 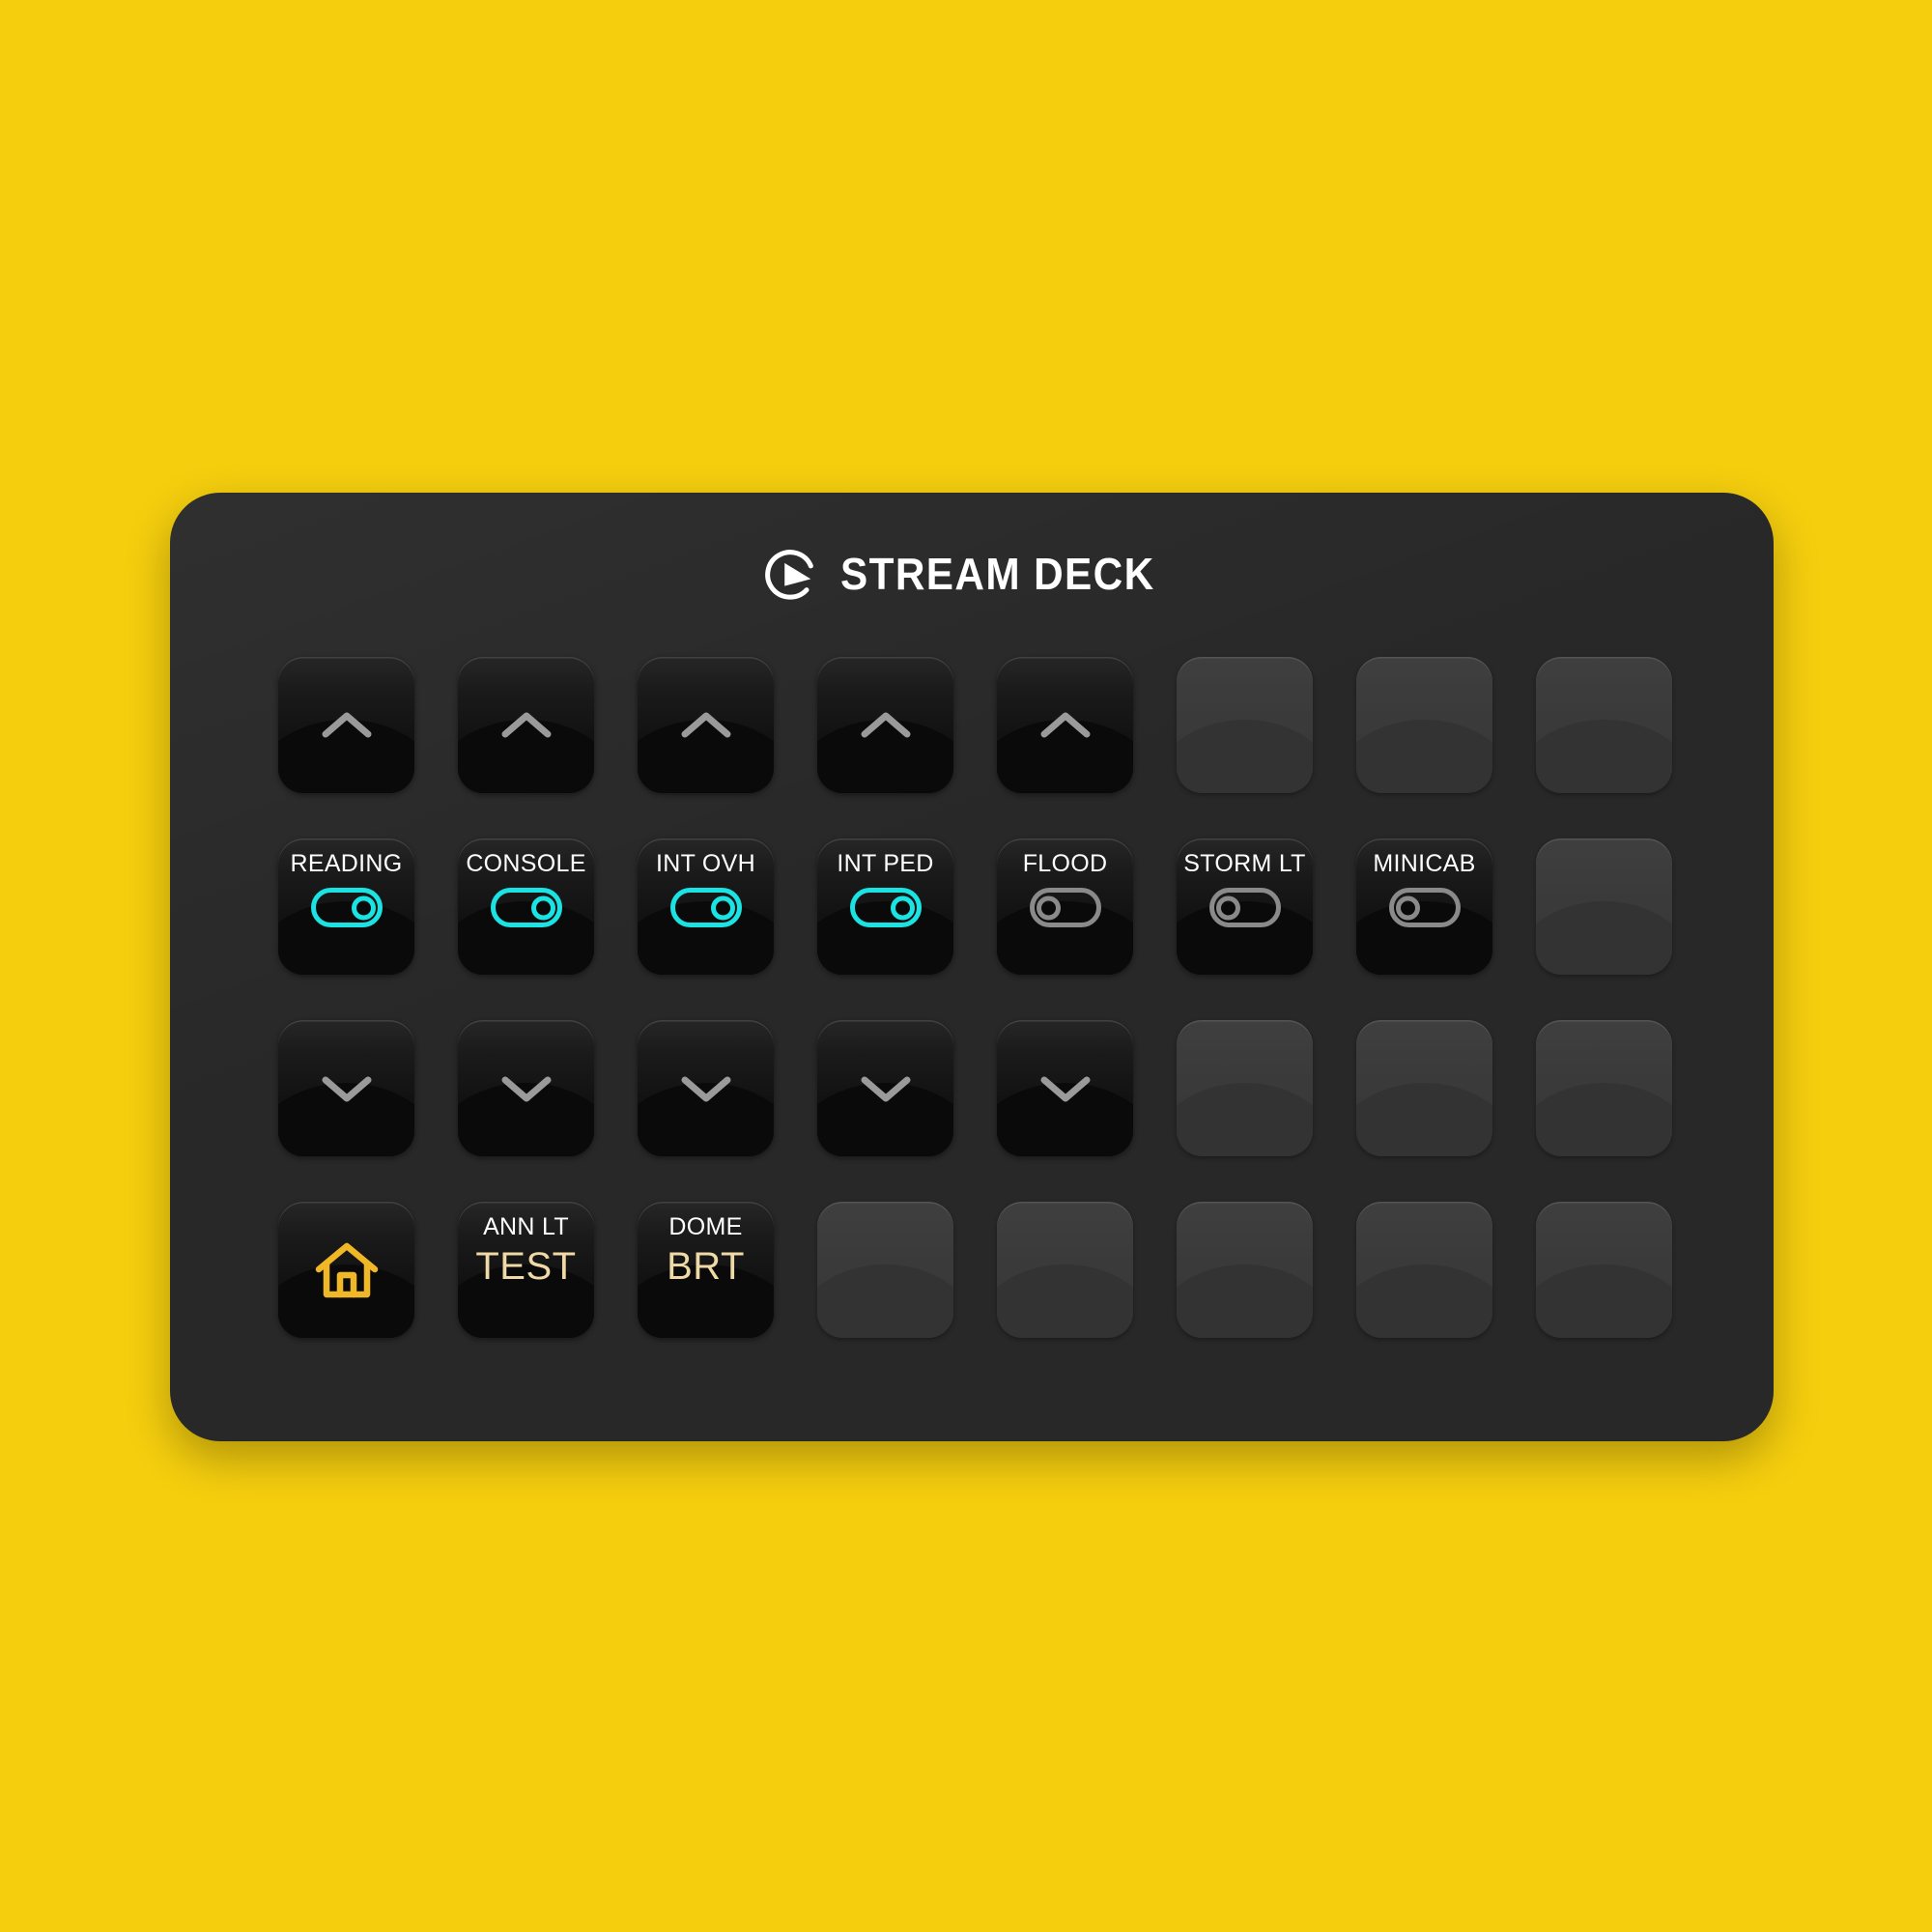 I want to click on key-caption: DOME, so click(x=705, y=1226).